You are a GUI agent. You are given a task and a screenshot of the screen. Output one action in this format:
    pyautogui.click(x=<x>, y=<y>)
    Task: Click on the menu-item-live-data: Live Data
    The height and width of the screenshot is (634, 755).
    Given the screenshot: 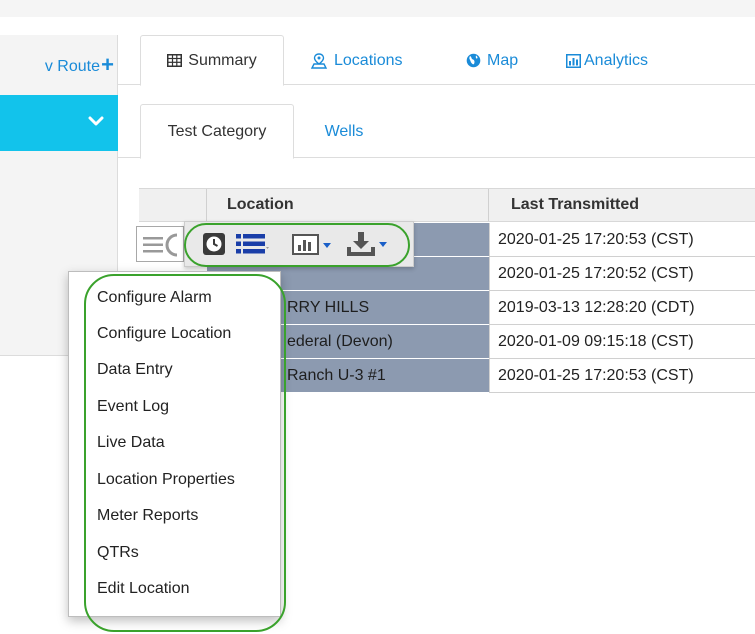 What is the action you would take?
    pyautogui.click(x=131, y=443)
    